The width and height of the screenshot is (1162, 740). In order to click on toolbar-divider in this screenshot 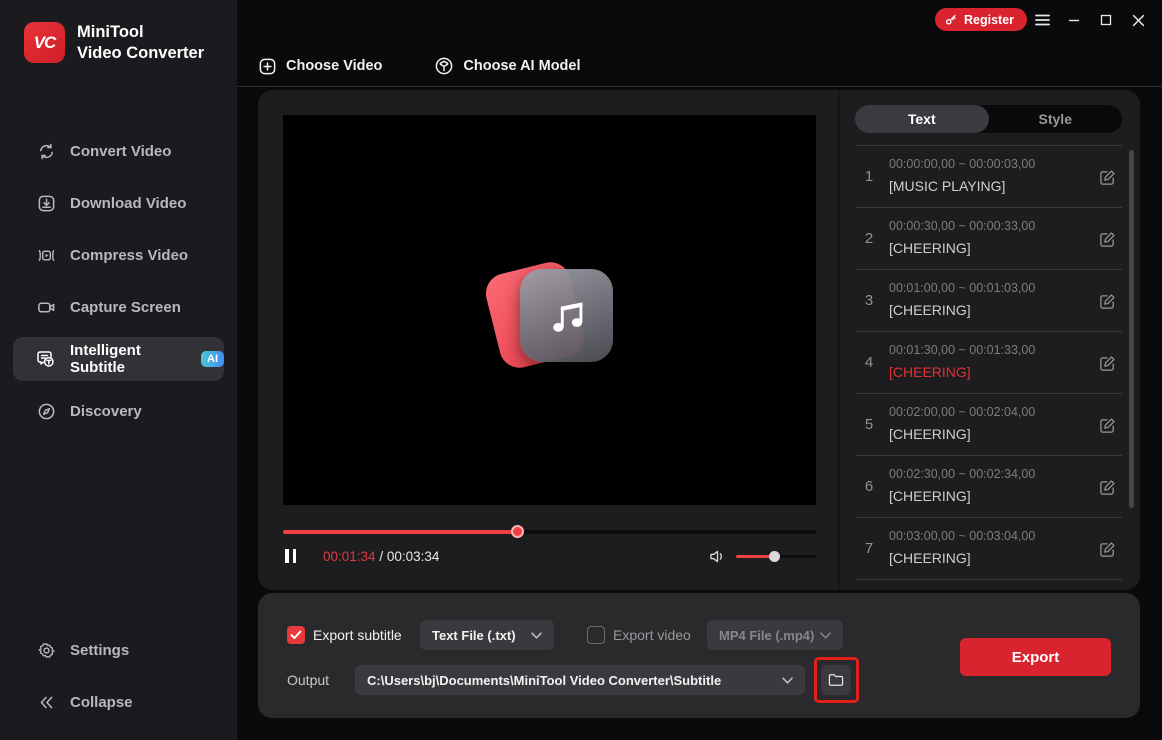, I will do `click(699, 86)`.